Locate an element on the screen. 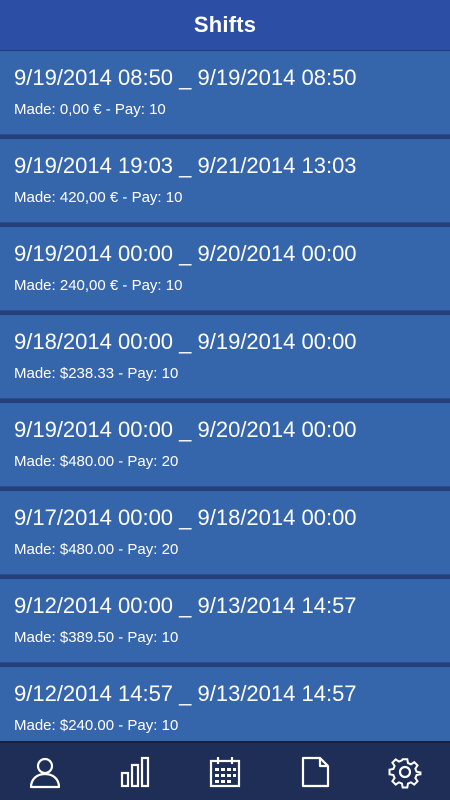 The height and width of the screenshot is (800, 450). tab-statistics is located at coordinates (135, 771).